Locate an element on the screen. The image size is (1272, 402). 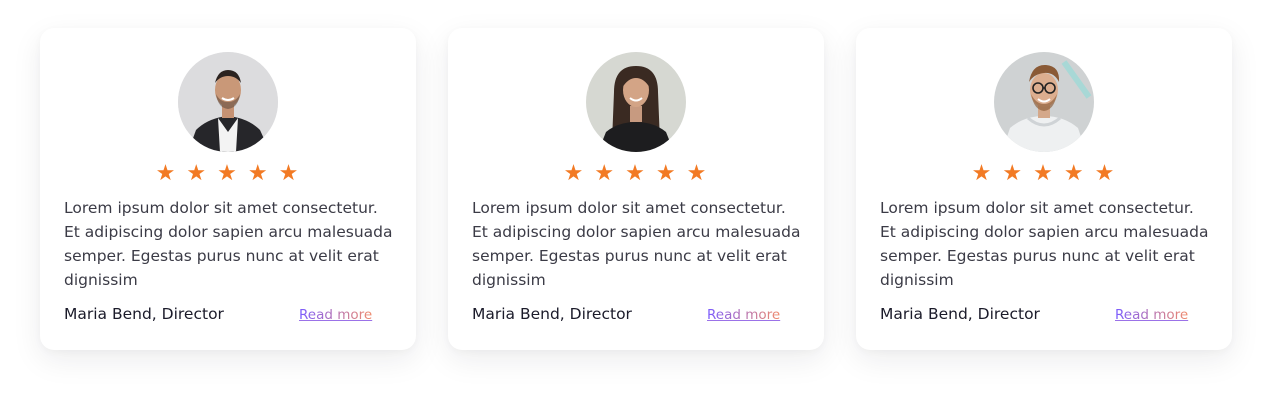
man-glasses-hoodie-avatar-icon is located at coordinates (1044, 102).